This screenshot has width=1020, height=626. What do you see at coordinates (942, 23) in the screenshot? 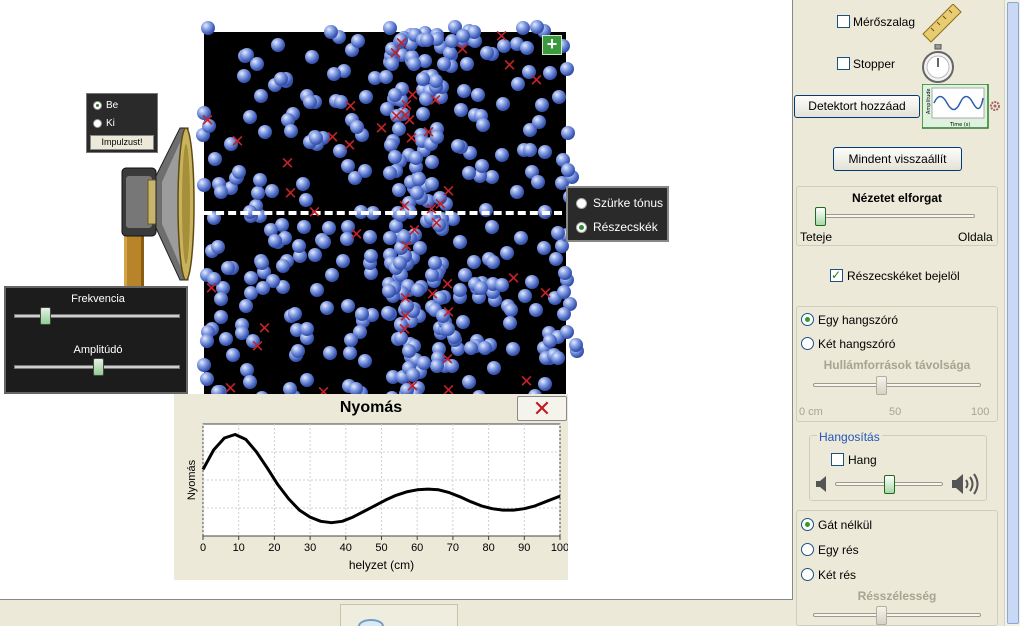
I see `measuring-tape-icon` at bounding box center [942, 23].